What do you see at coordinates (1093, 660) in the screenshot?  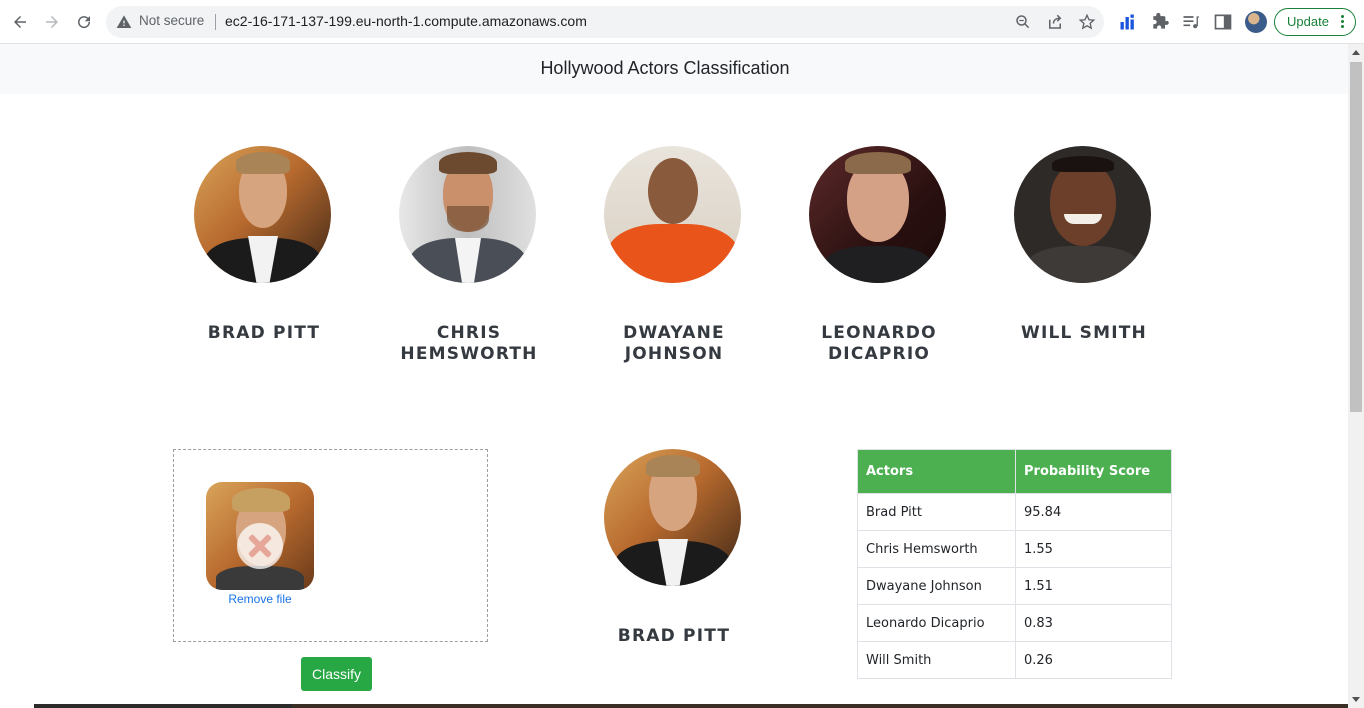 I see `score-cell: 0.26` at bounding box center [1093, 660].